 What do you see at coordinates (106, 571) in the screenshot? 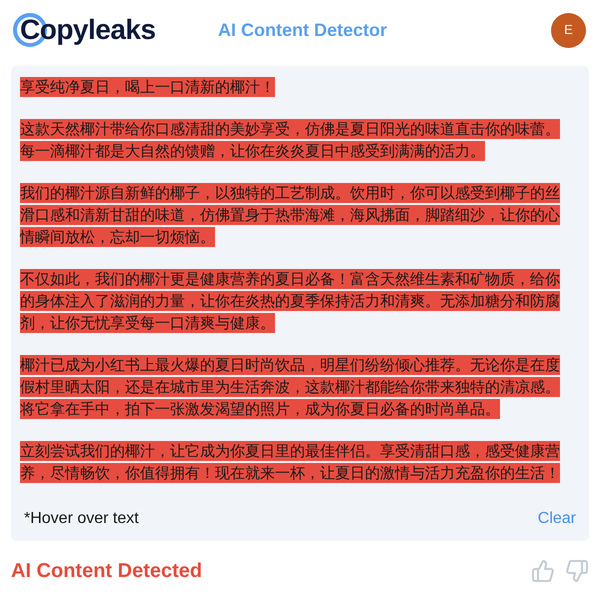
I see `result-label: AI Content Detected` at bounding box center [106, 571].